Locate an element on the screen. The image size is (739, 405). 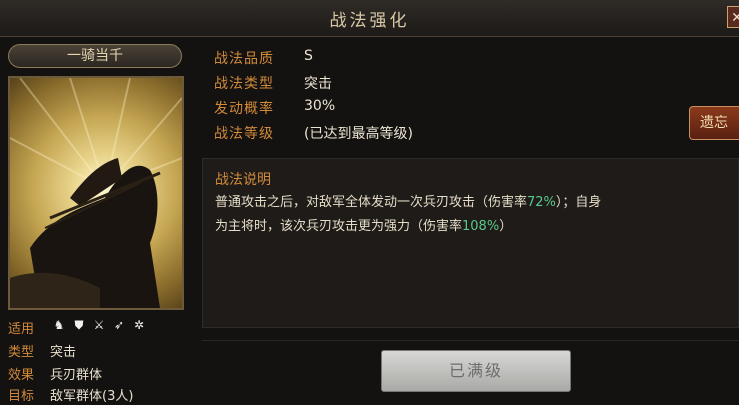
type-label: 类型 is located at coordinates (21, 352).